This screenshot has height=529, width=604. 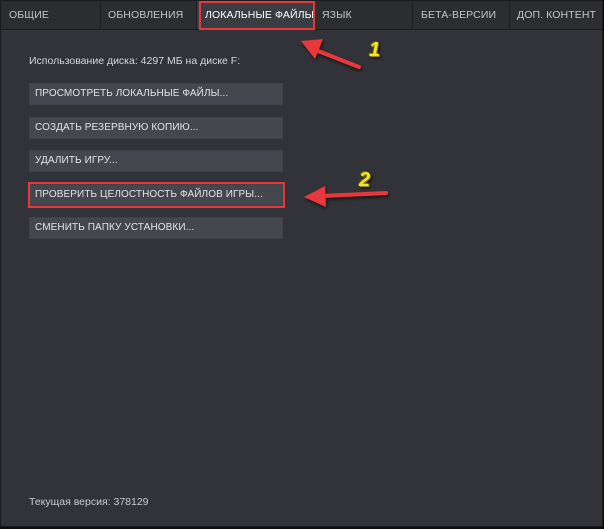 What do you see at coordinates (365, 180) in the screenshot?
I see `step-2-badge: 2` at bounding box center [365, 180].